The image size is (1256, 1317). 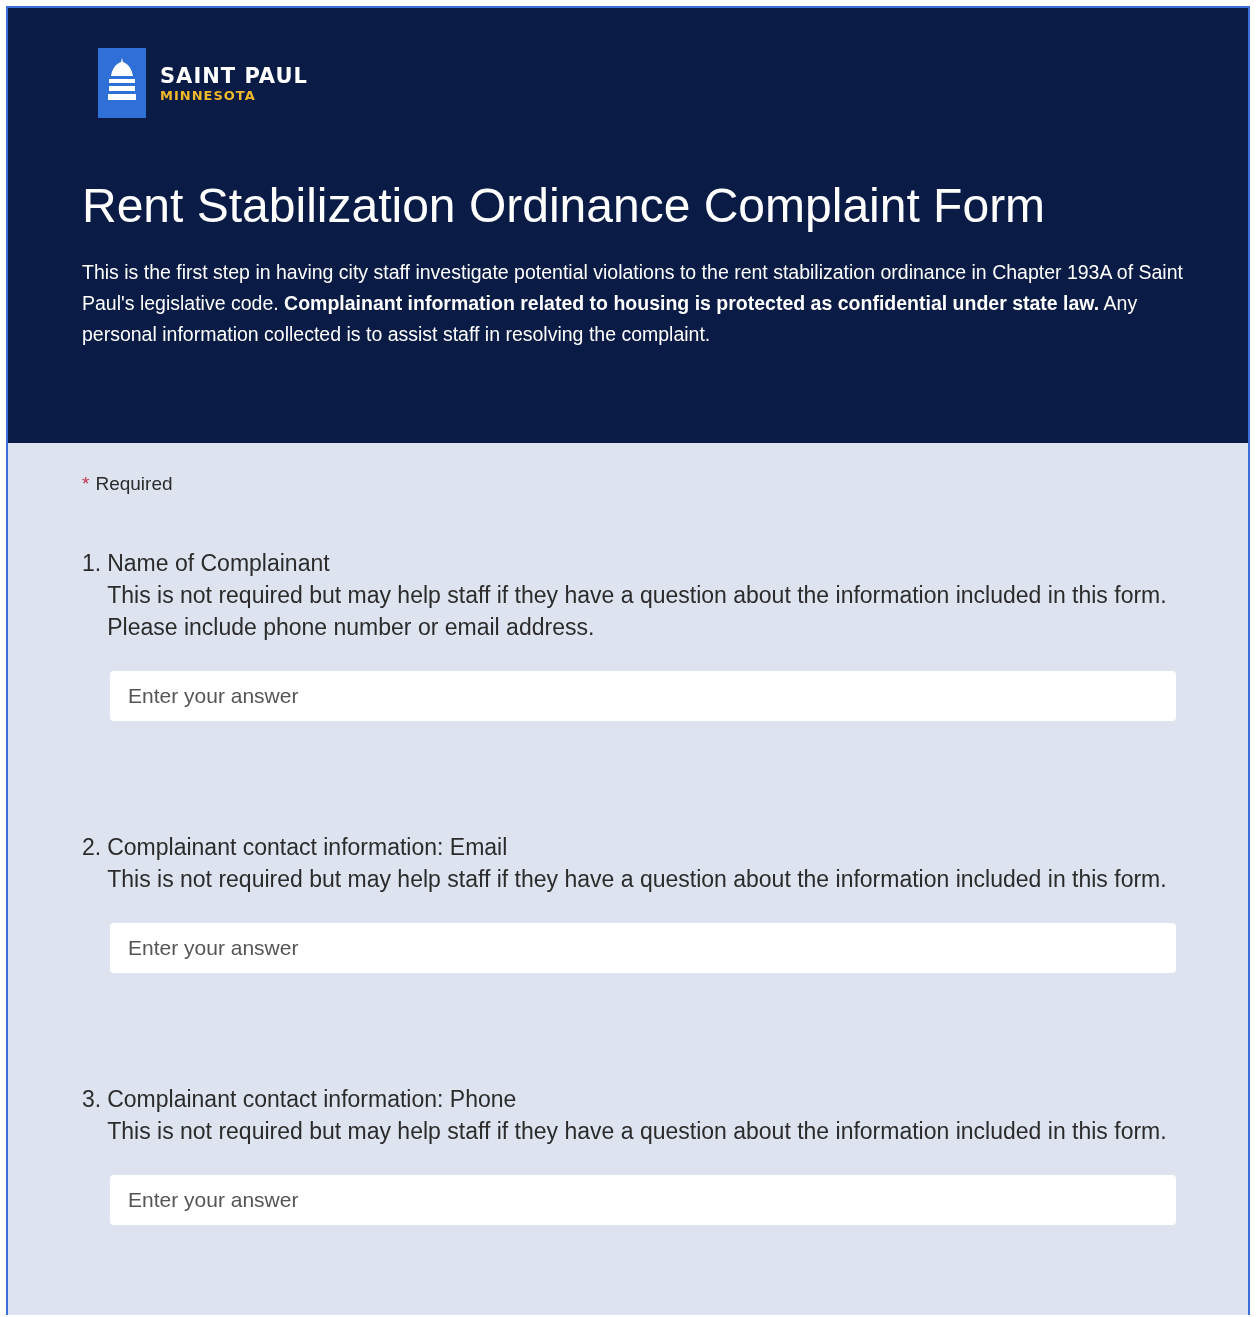 I want to click on question-description: This is not required but may help staff if they have a question about the information included in this form. Please include phone number or email address., so click(x=637, y=611).